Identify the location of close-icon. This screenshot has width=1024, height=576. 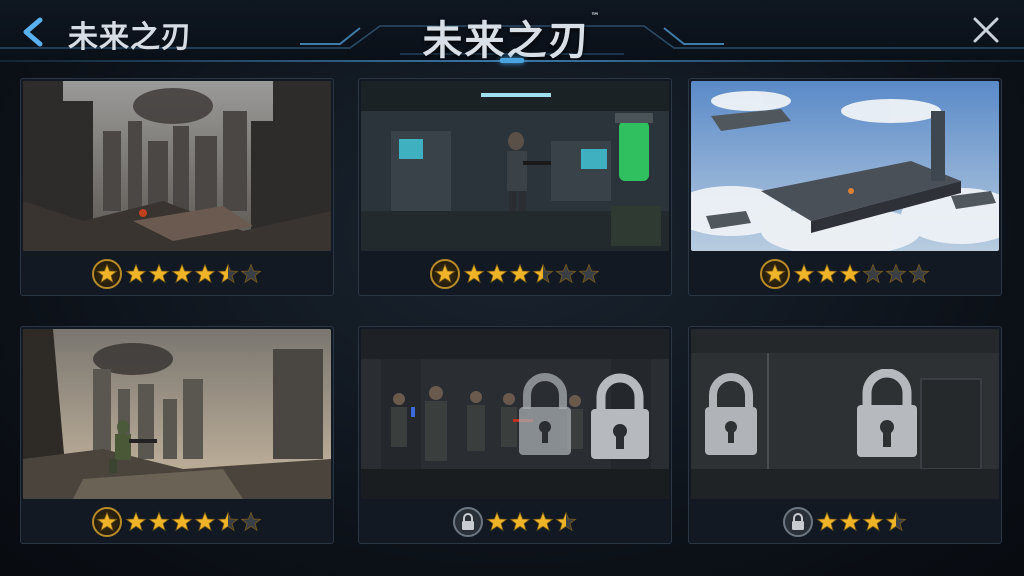
(986, 30).